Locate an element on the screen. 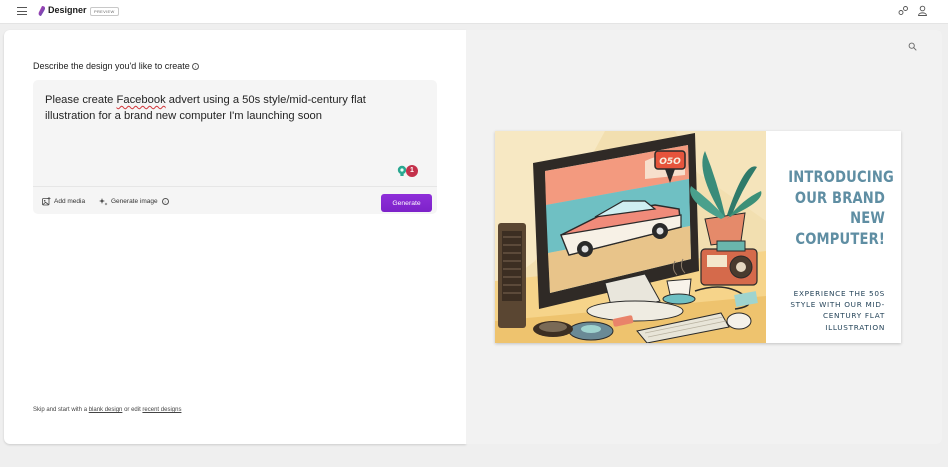 This screenshot has width=948, height=467. add-media-button: Add media is located at coordinates (63, 201).